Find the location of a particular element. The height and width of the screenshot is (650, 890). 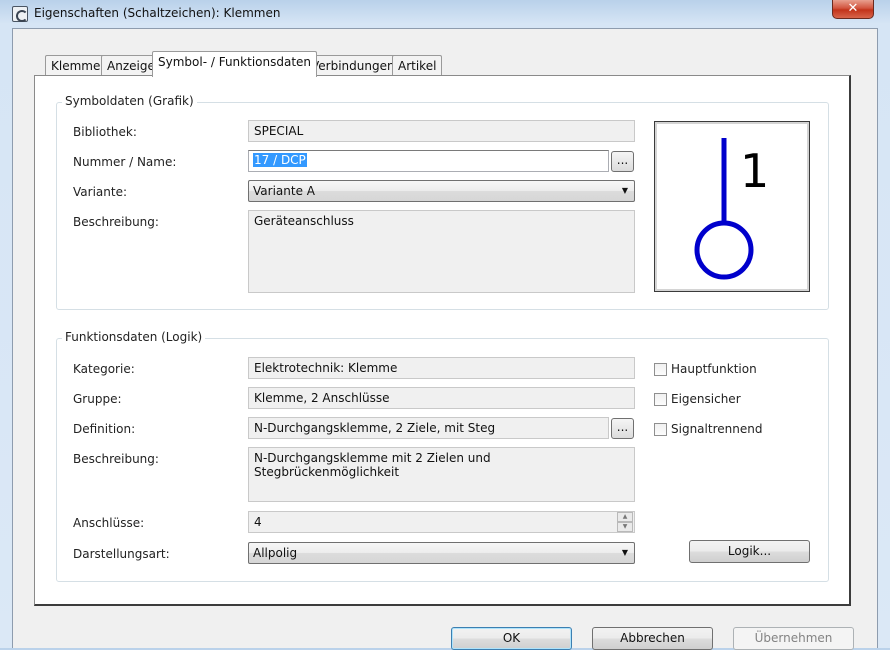

symbol-preview: 1 is located at coordinates (732, 206).